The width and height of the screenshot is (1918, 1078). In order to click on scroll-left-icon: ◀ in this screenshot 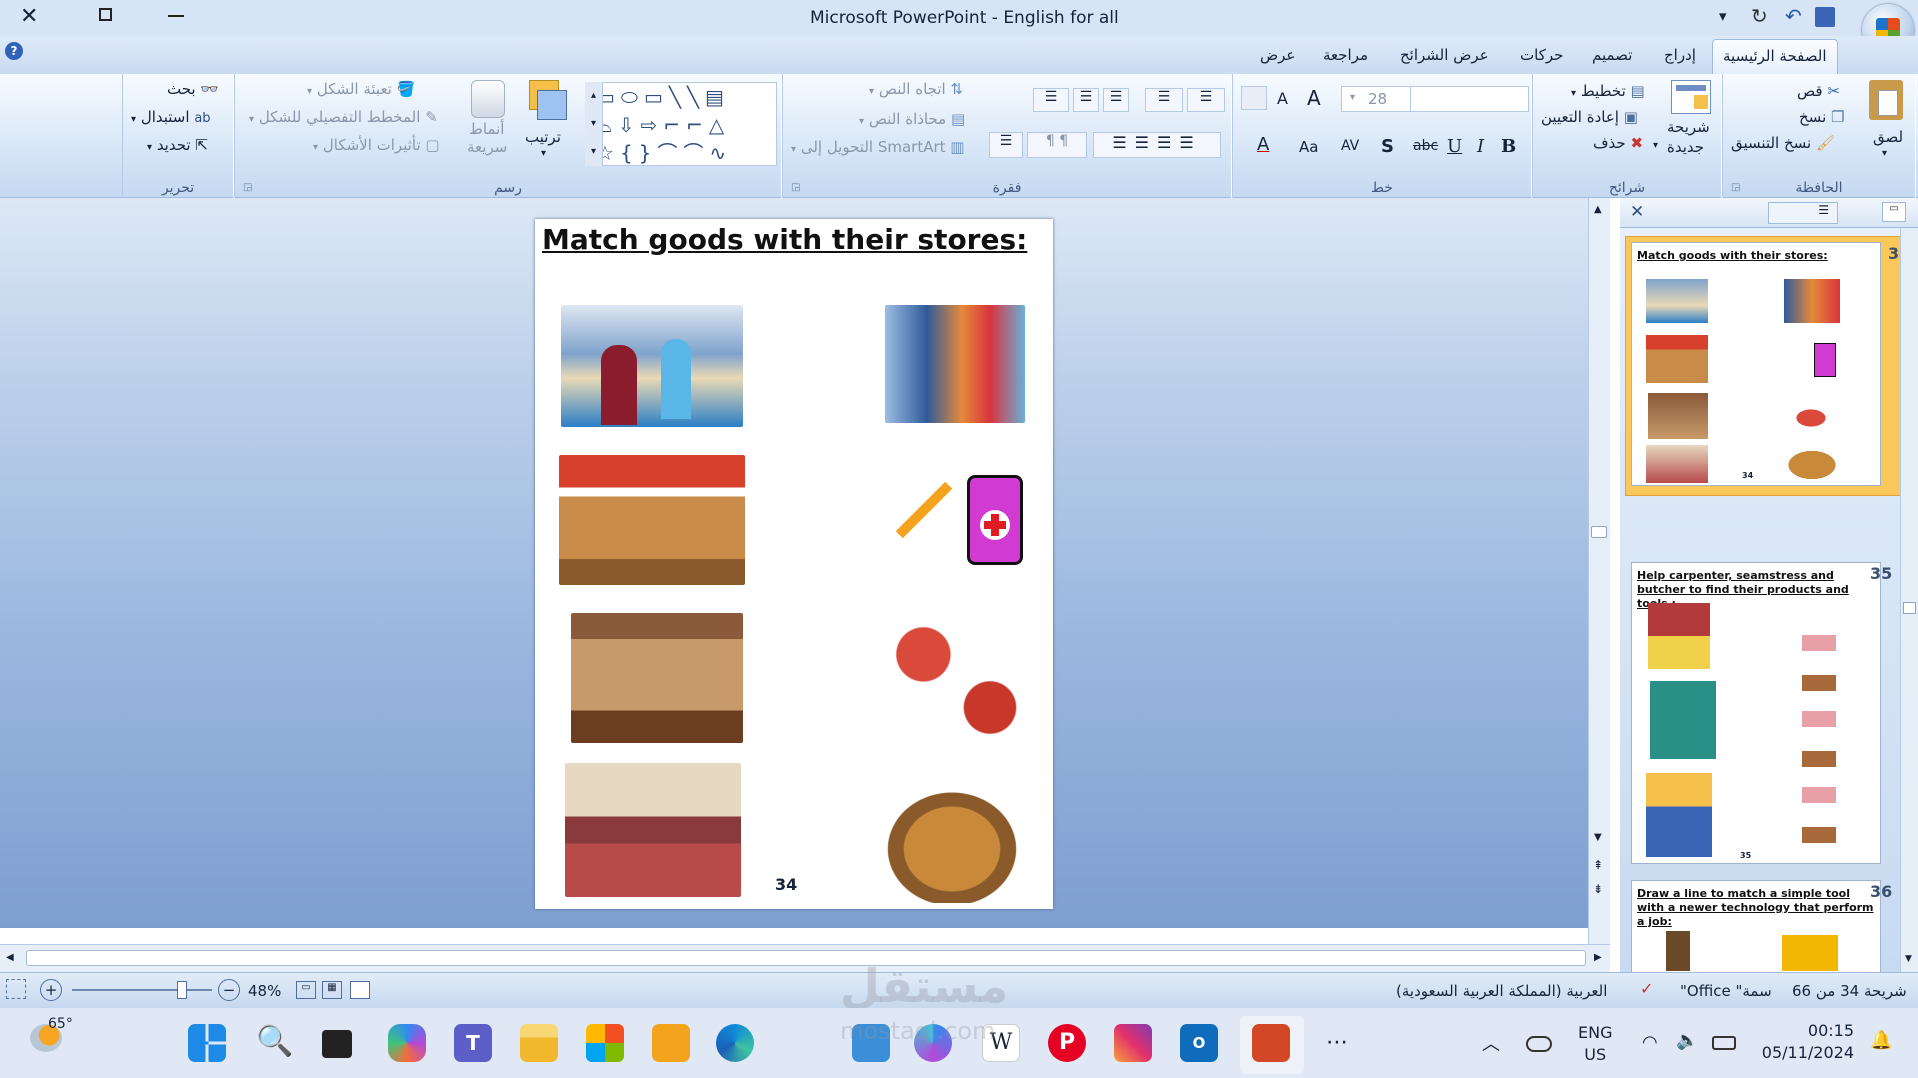, I will do `click(10, 957)`.